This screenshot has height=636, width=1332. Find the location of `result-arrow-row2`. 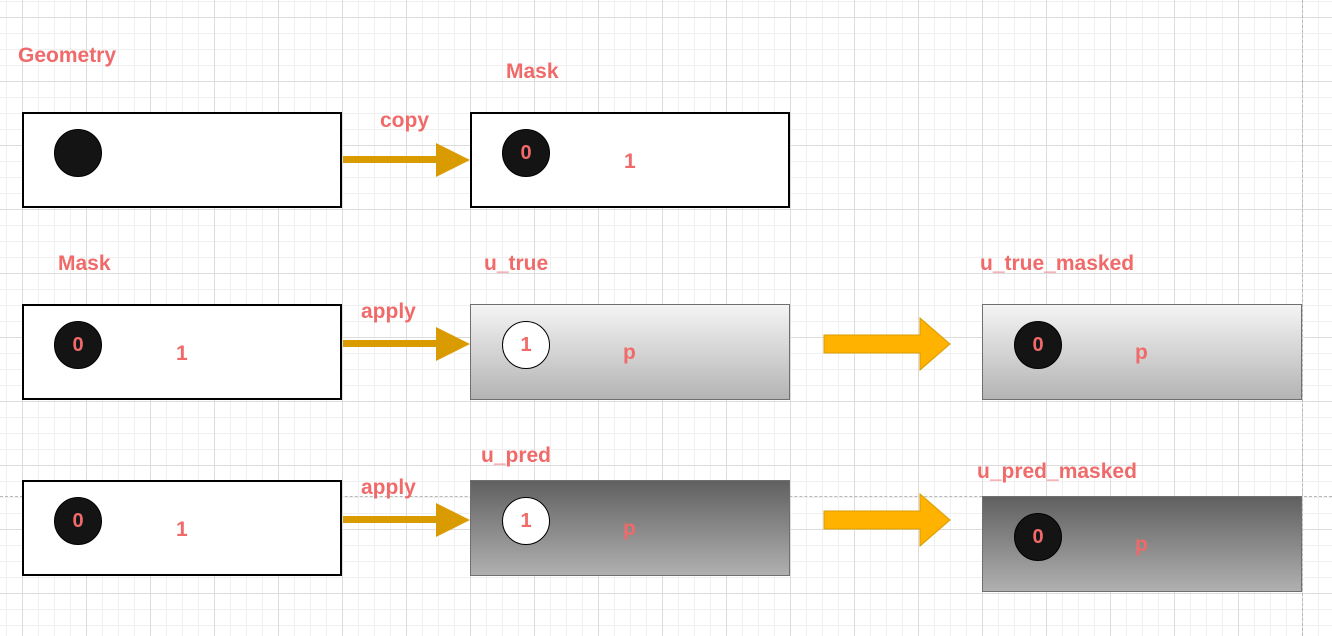

result-arrow-row2 is located at coordinates (887, 344).